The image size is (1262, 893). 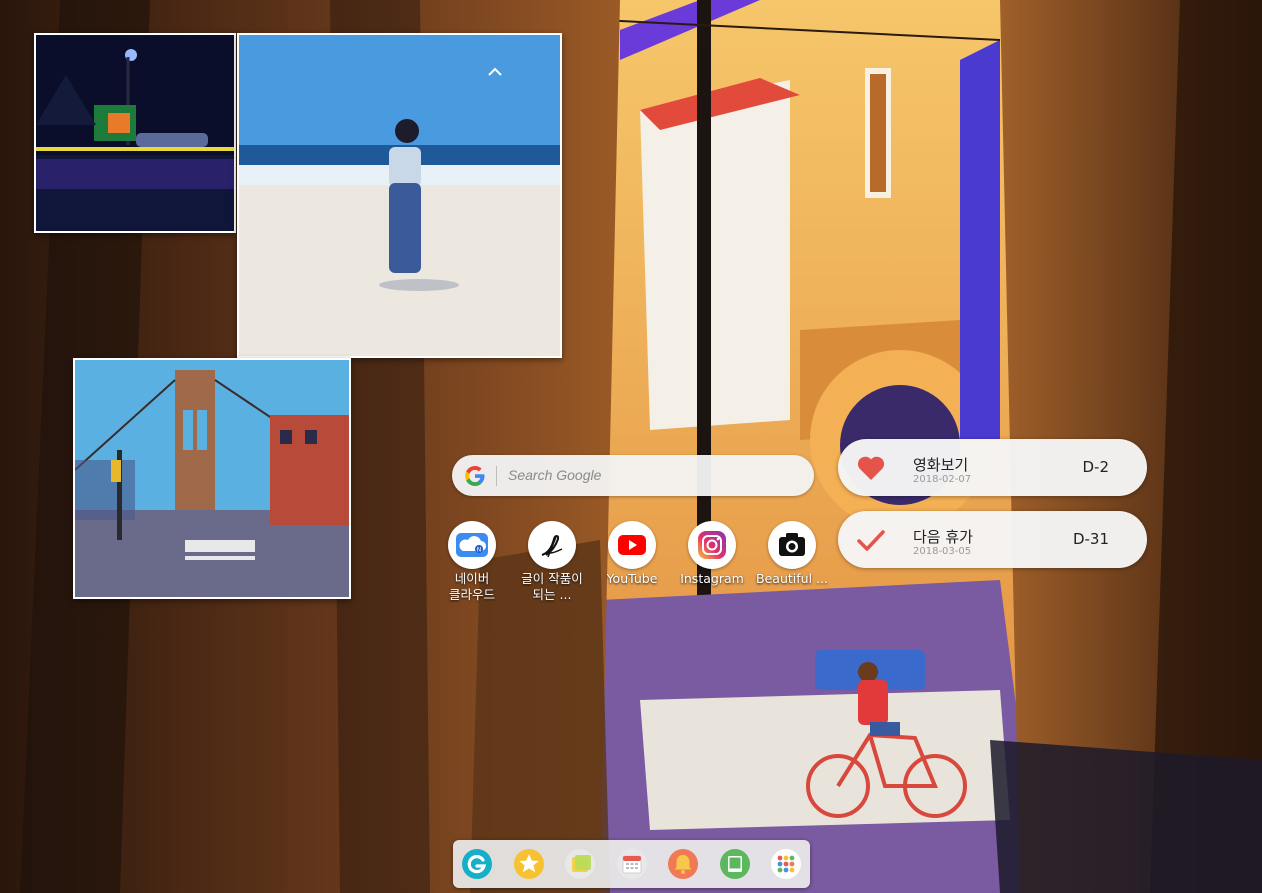 I want to click on bell-icon, so click(x=683, y=864).